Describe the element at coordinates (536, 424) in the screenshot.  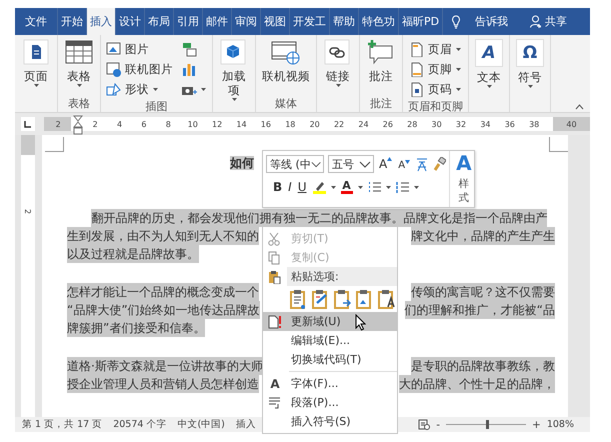
I see `zoom-in-button: +` at that location.